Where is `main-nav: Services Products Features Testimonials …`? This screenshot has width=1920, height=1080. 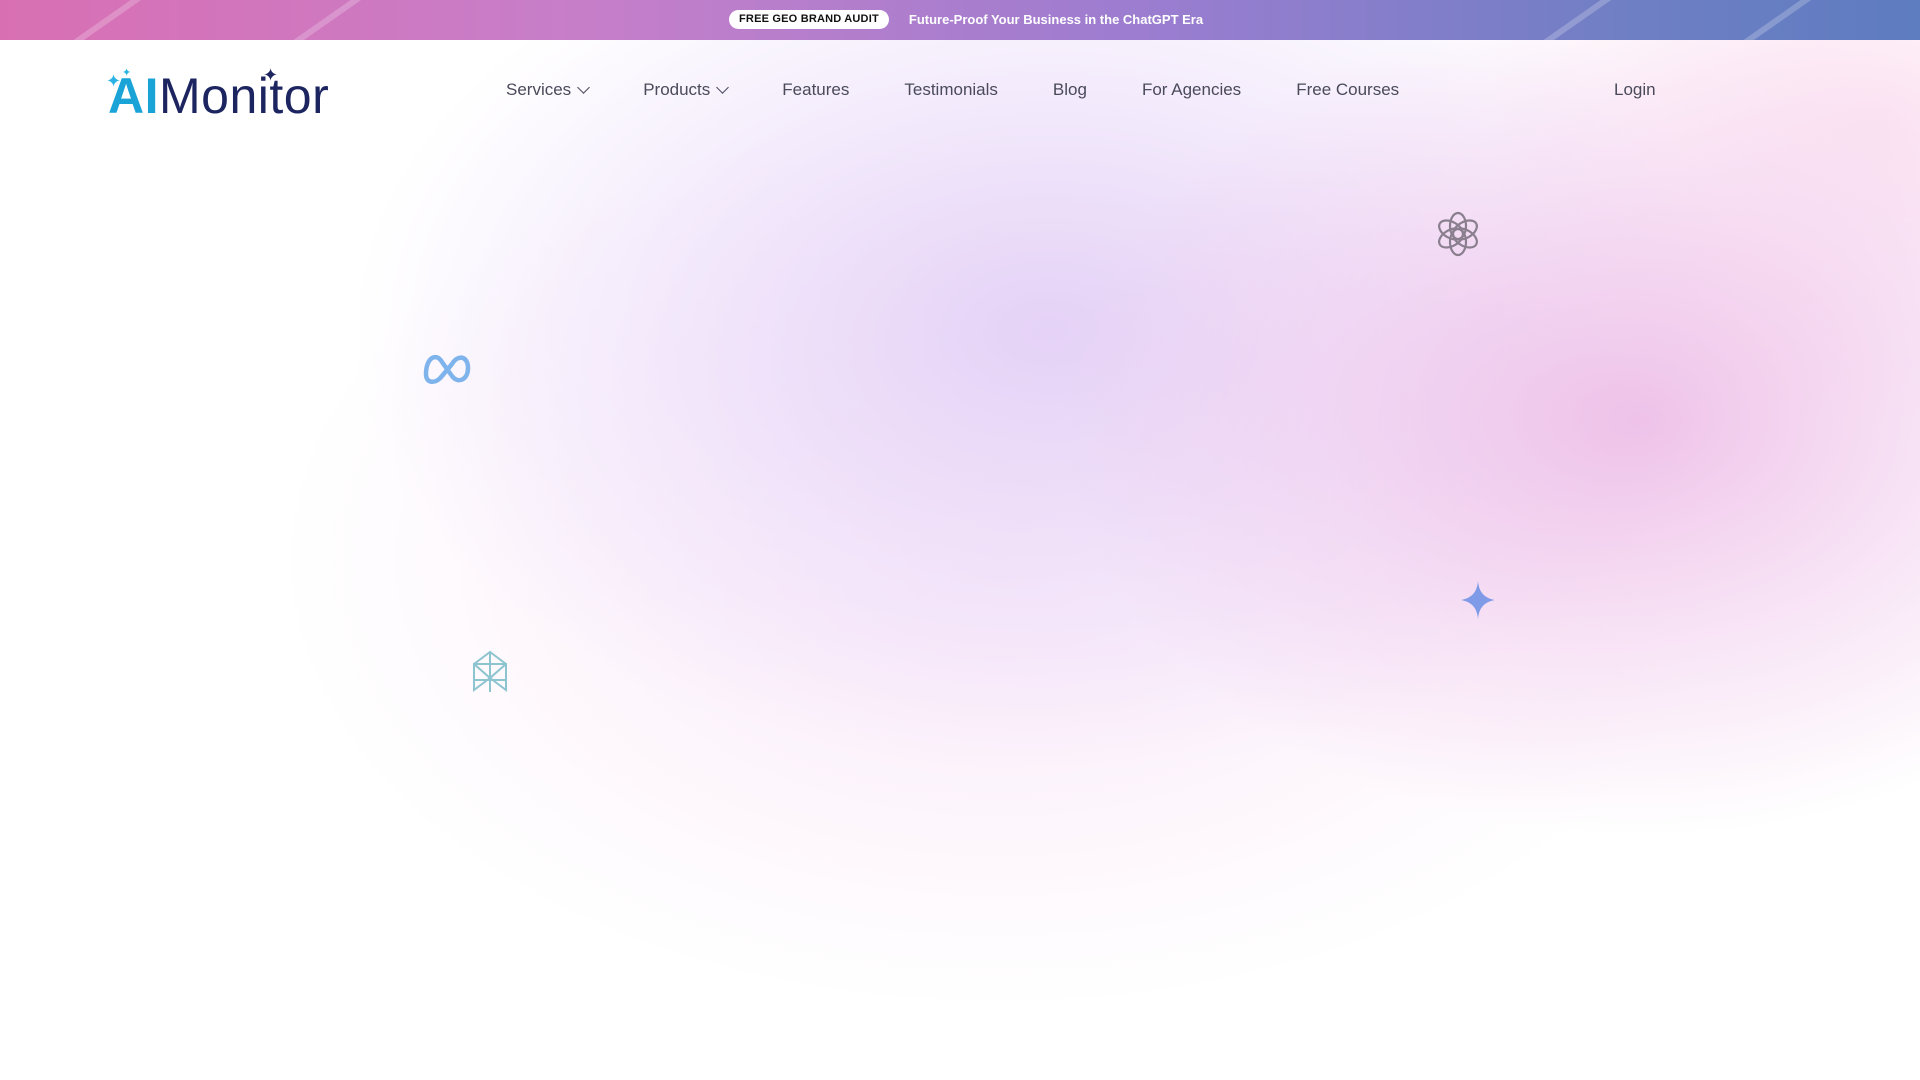
main-nav: Services Products Features Testimonials … is located at coordinates (980, 90).